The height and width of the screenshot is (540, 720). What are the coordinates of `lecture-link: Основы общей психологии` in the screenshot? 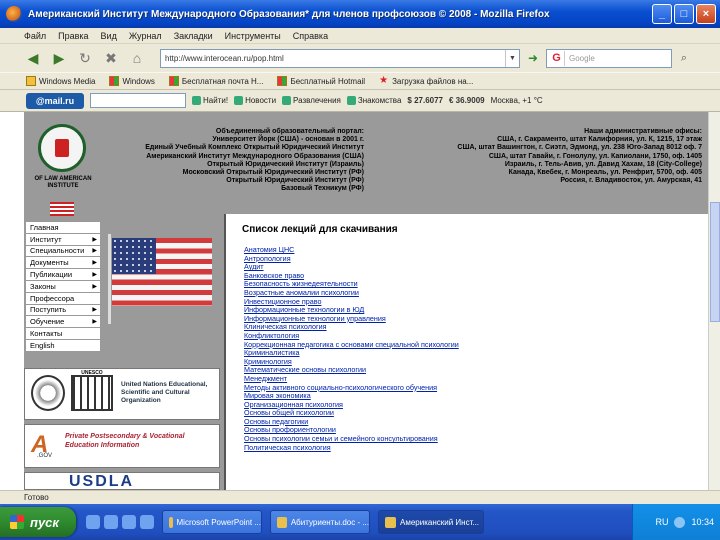 It's located at (472, 413).